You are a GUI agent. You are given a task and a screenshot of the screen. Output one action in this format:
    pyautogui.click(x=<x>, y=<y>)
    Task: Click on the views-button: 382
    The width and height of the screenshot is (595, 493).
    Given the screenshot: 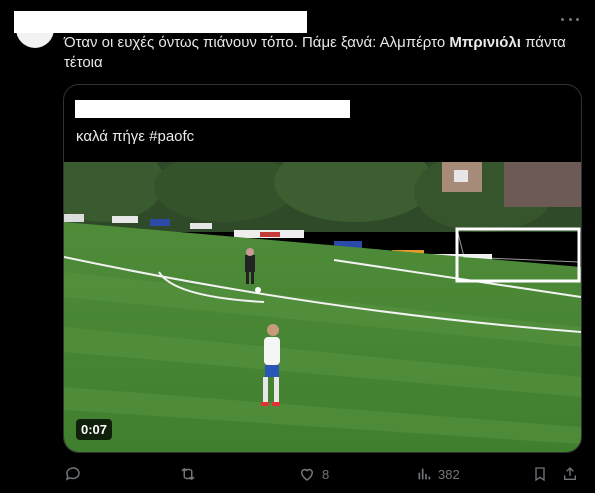 What is the action you would take?
    pyautogui.click(x=438, y=474)
    